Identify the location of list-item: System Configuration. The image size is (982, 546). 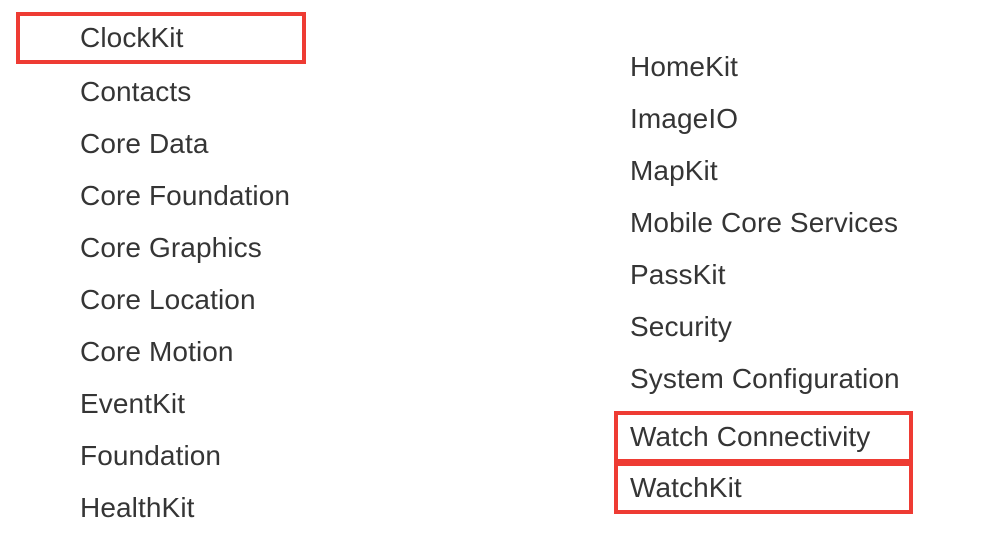
(765, 379).